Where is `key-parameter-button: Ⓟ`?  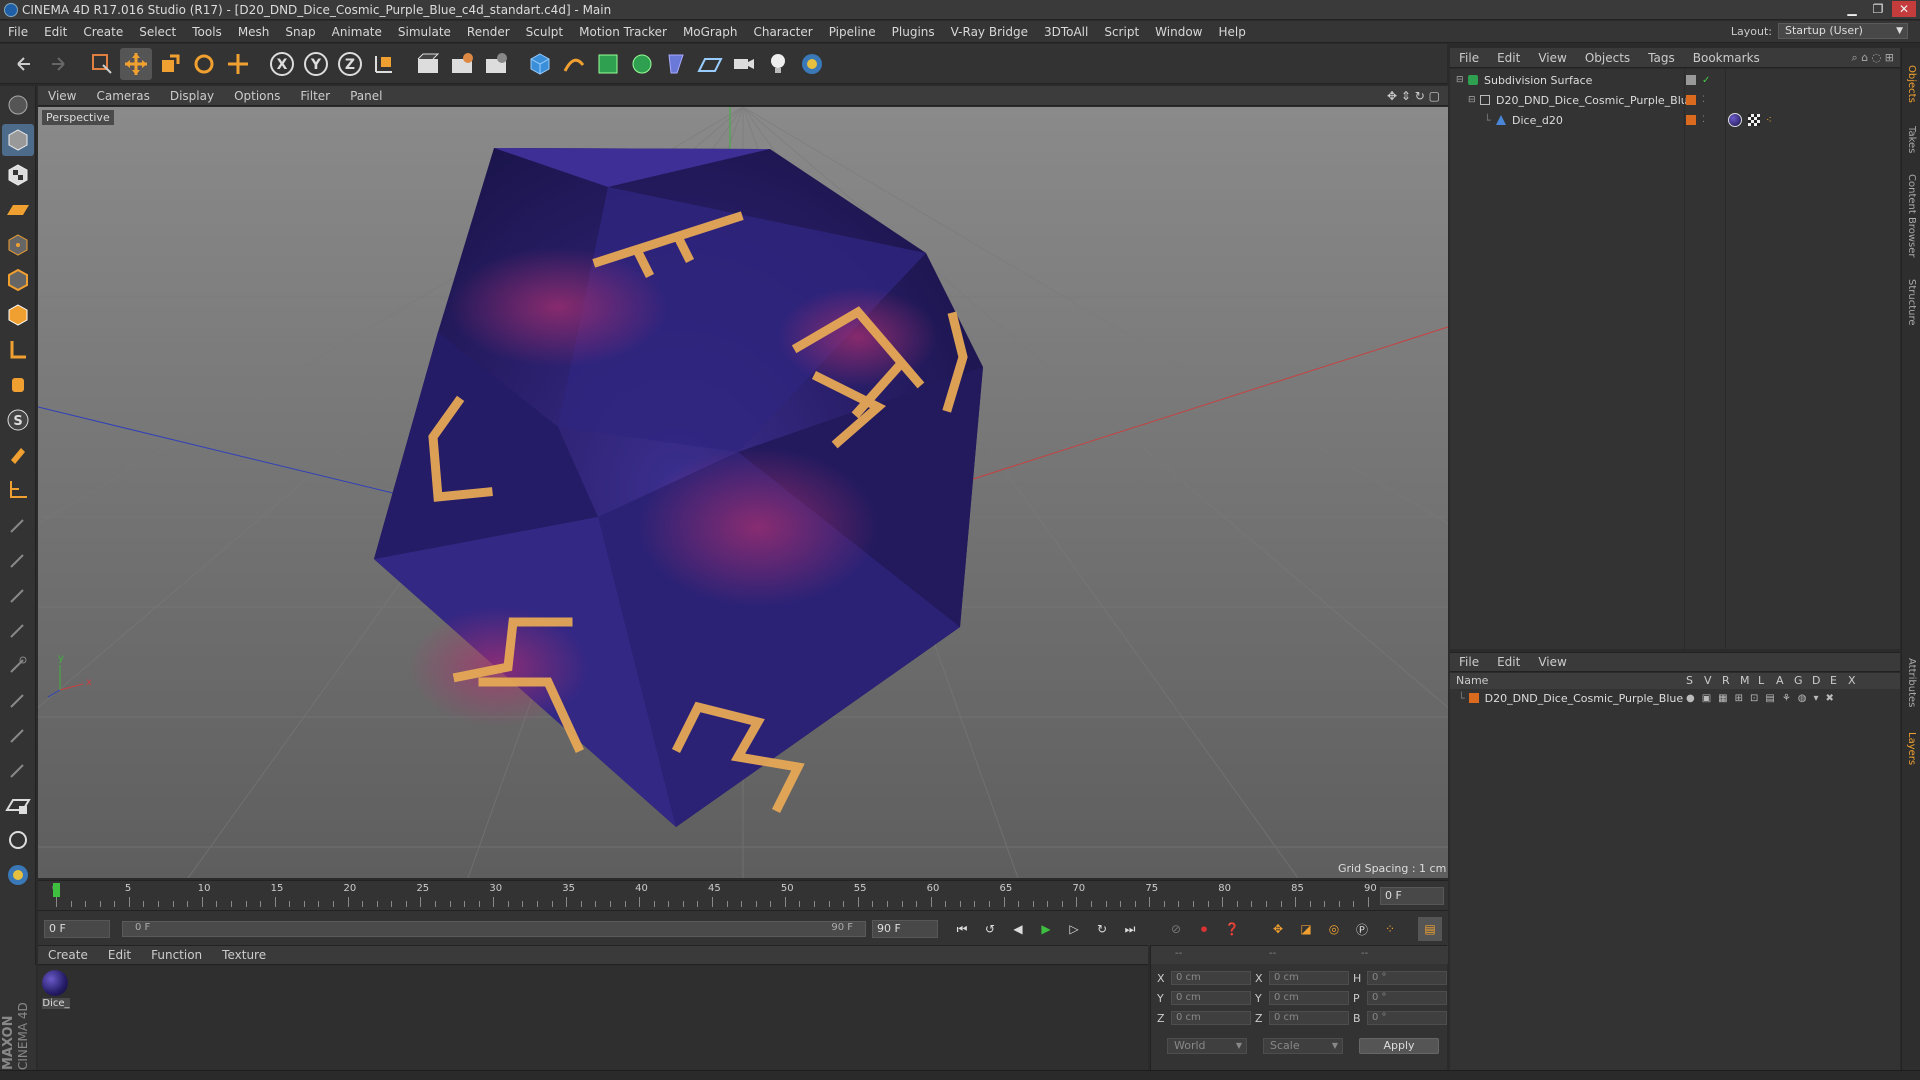 key-parameter-button: Ⓟ is located at coordinates (1362, 929).